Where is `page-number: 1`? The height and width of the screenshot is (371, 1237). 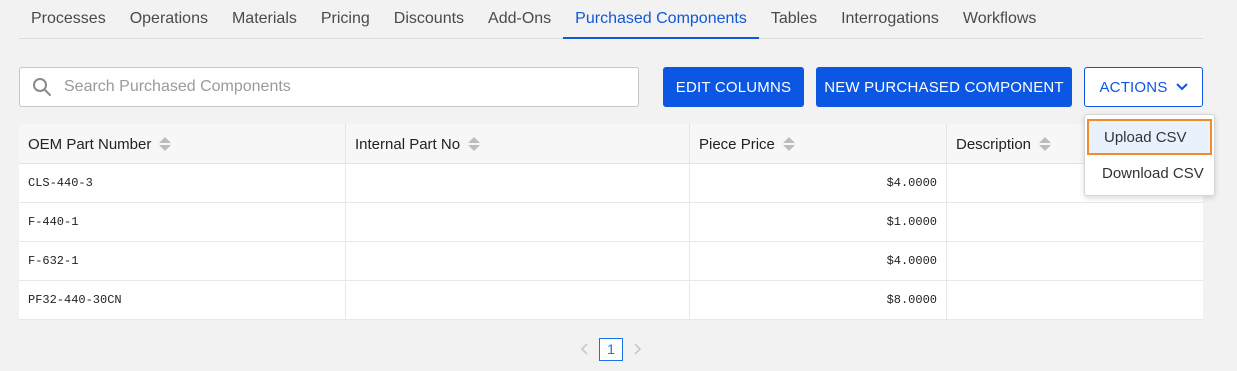 page-number: 1 is located at coordinates (611, 349).